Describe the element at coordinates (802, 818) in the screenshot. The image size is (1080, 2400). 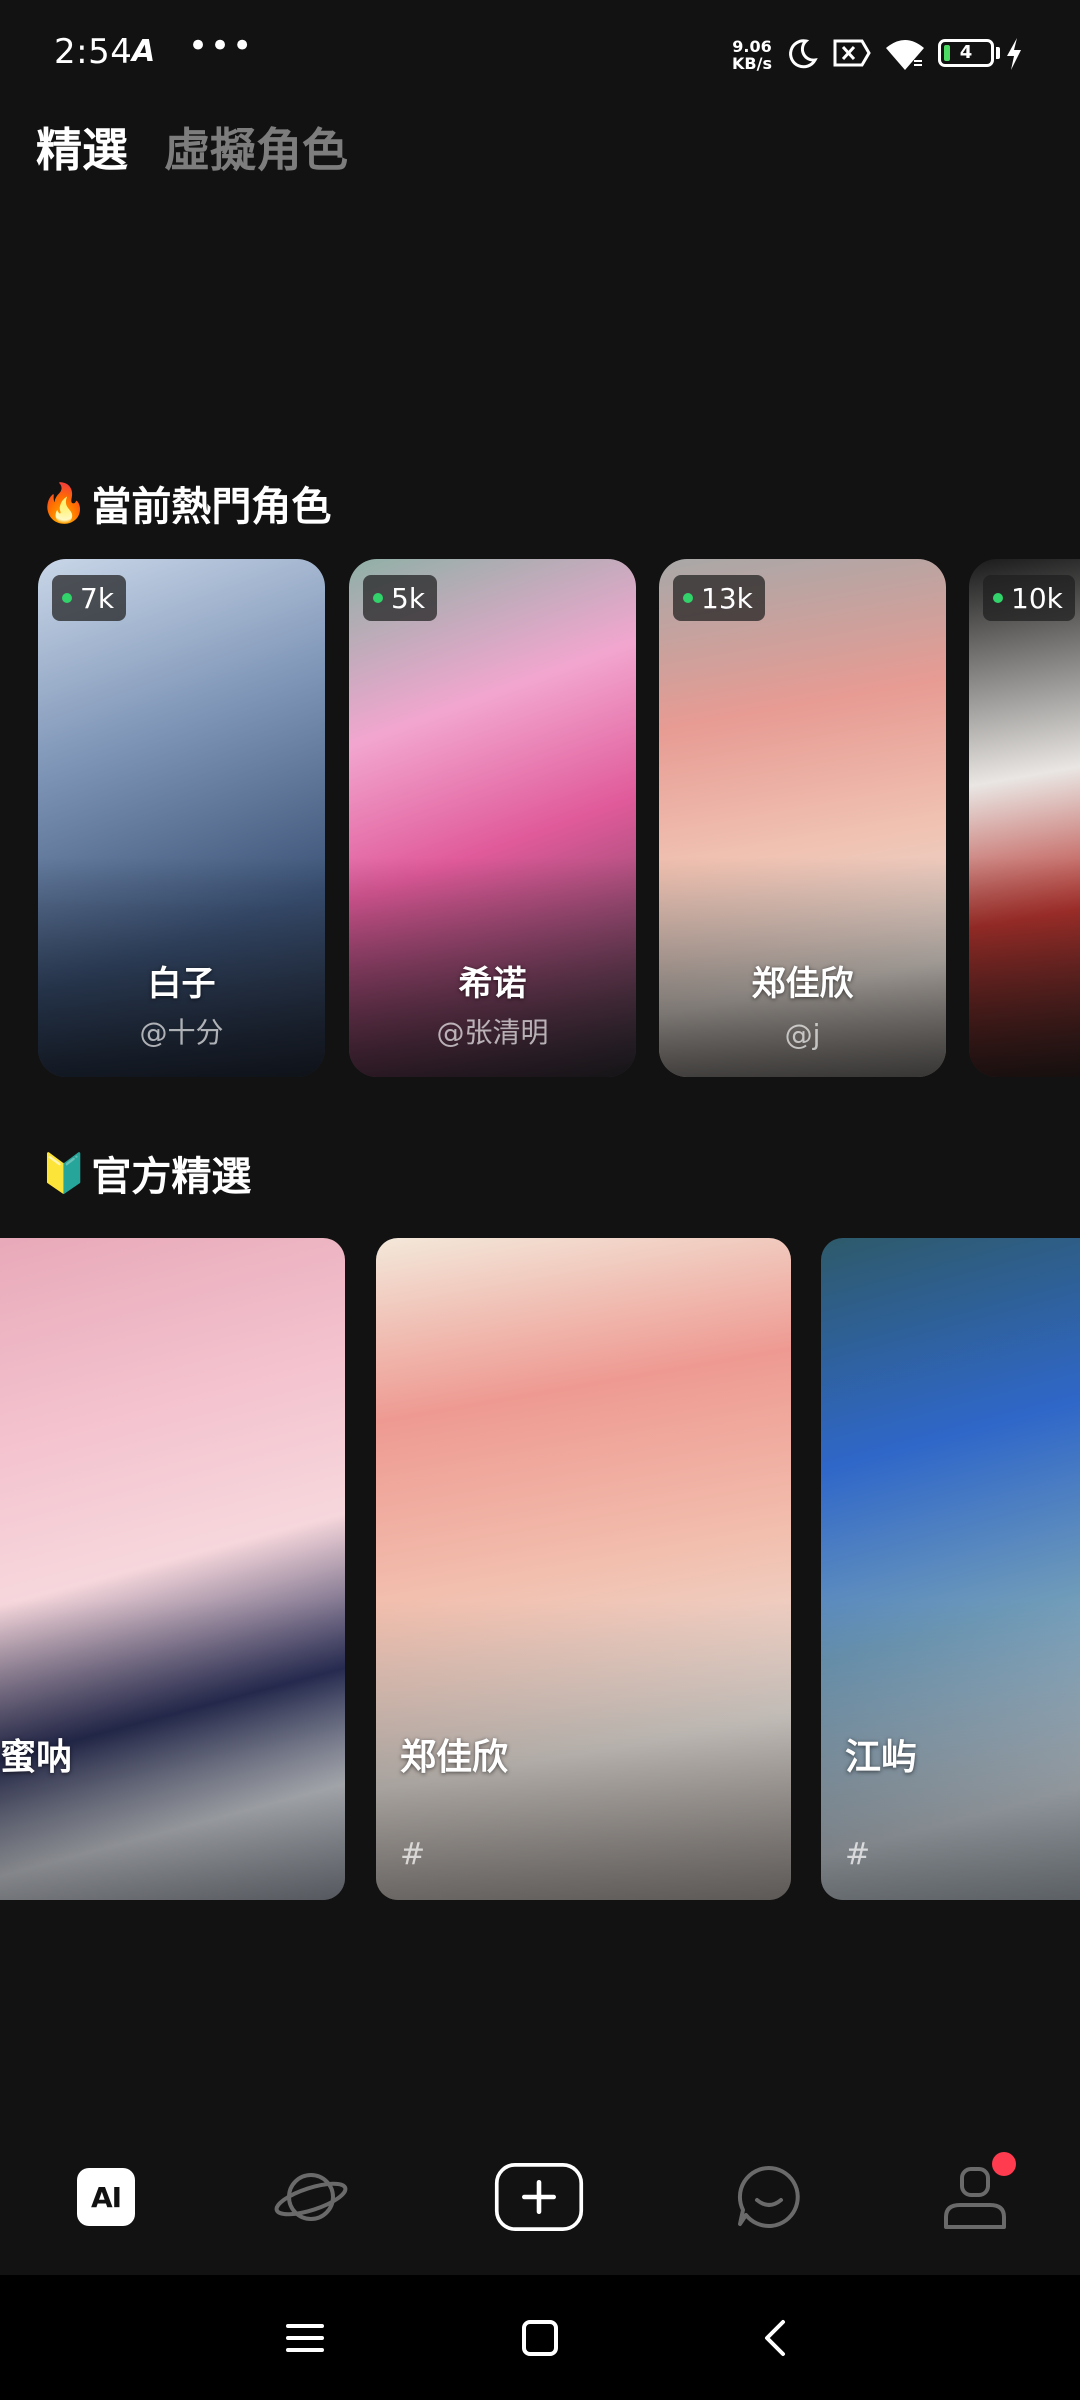
I see `character-card: 13k 郑佳欣 @j` at that location.